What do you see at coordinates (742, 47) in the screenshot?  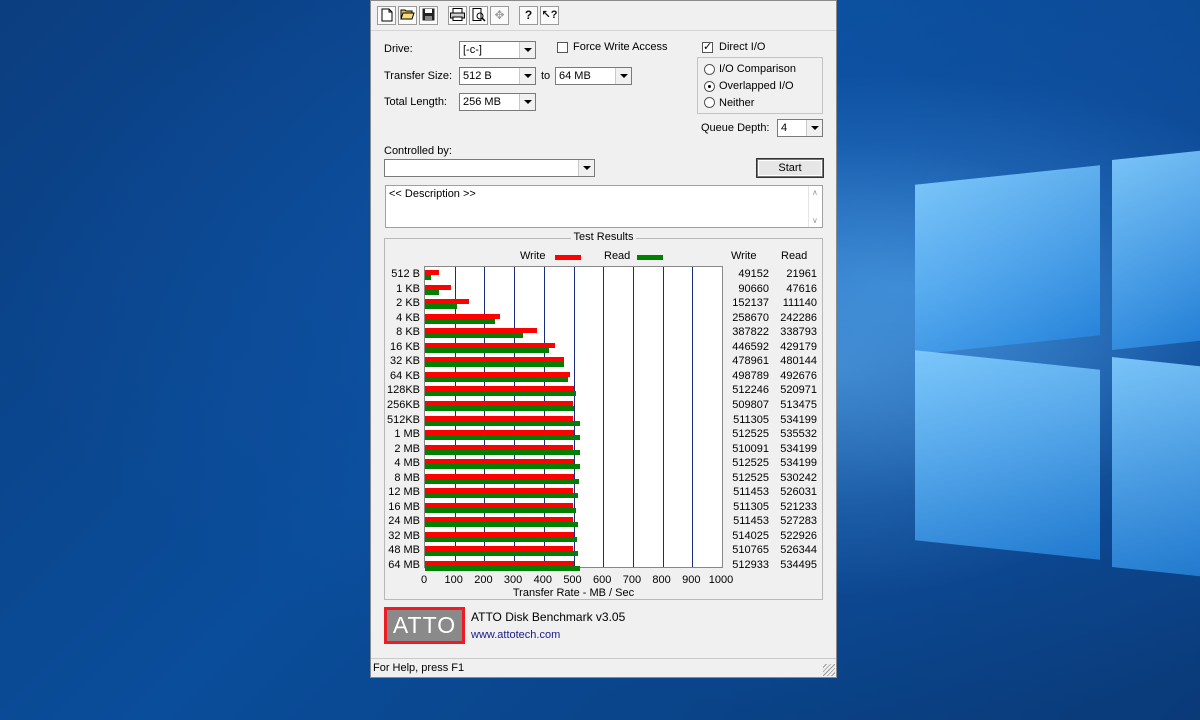 I see `direct-io-label: Direct I/O` at bounding box center [742, 47].